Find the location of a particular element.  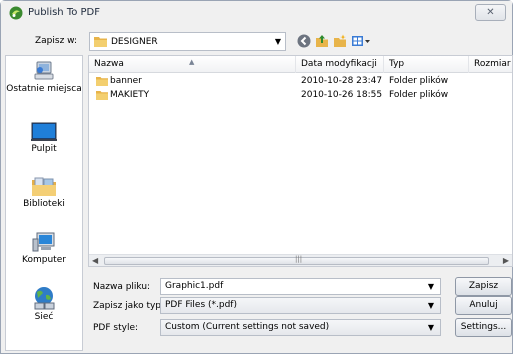

close-icon: ✕ is located at coordinates (490, 12).